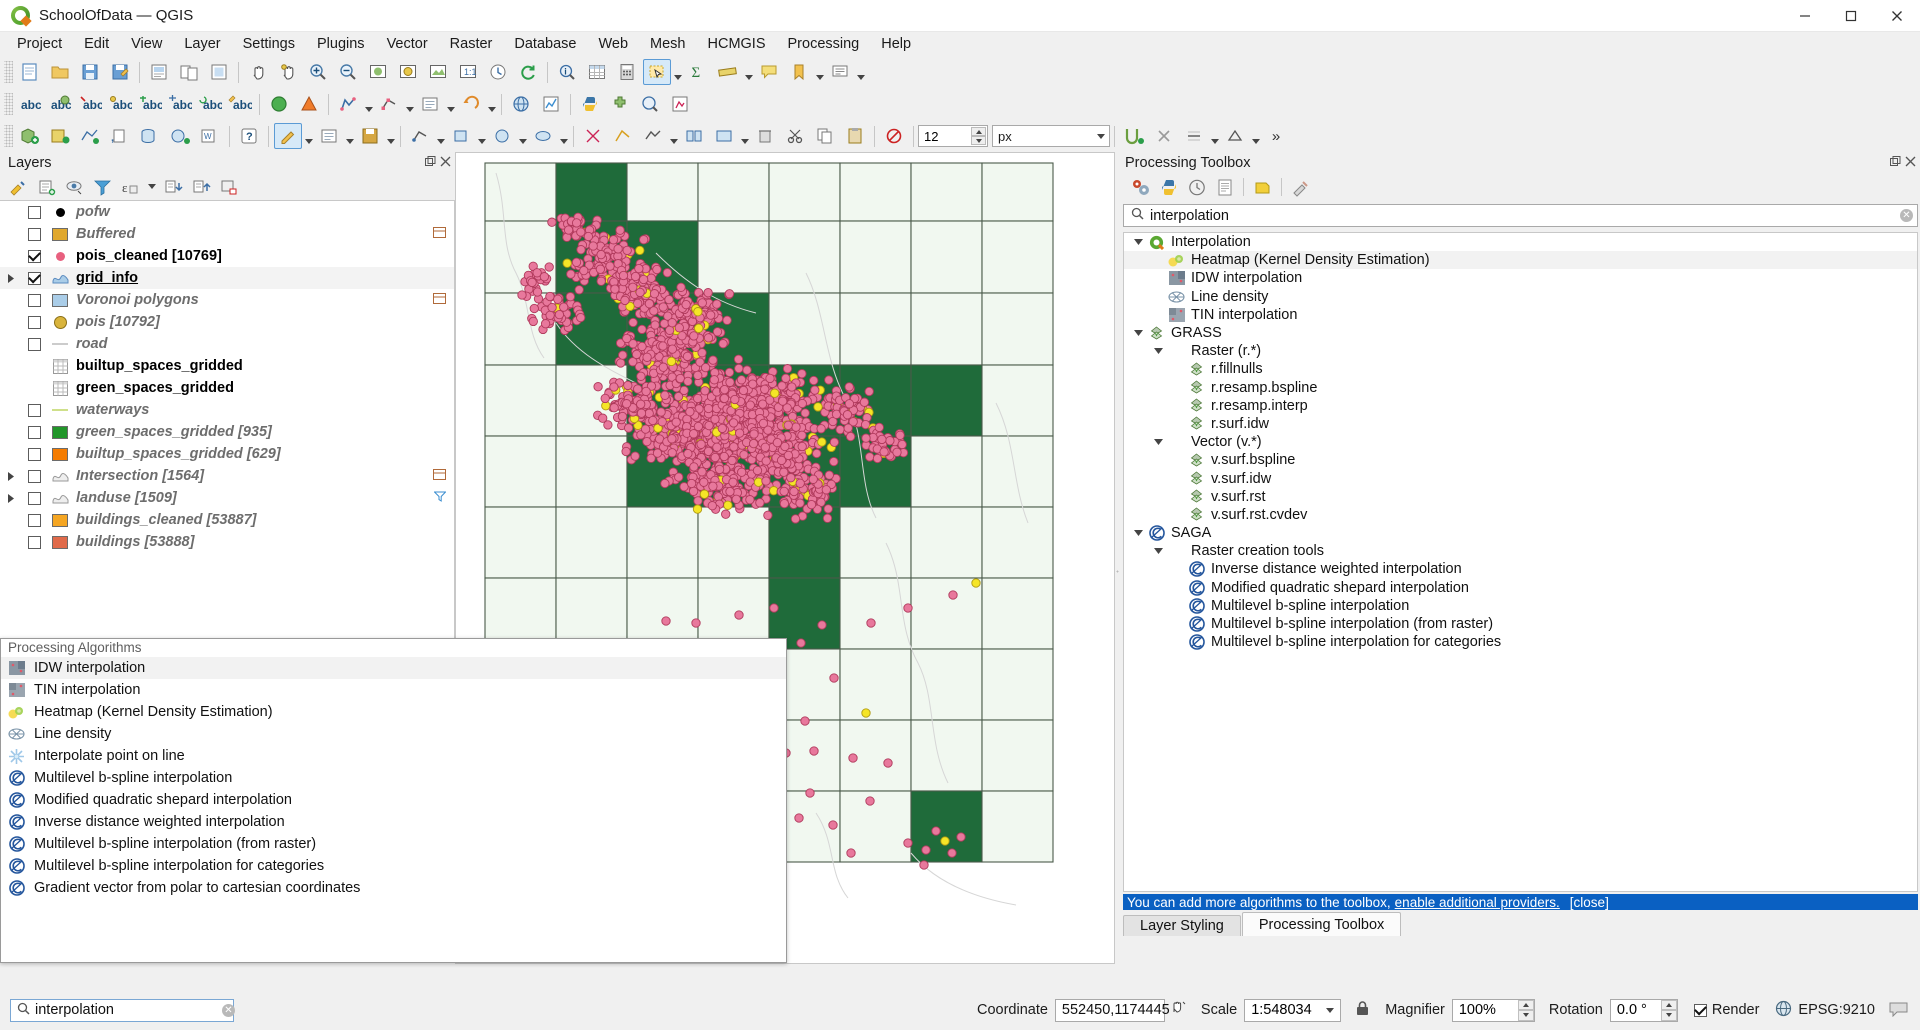 The image size is (1920, 1030). Describe the element at coordinates (430, 163) in the screenshot. I see `undock-icon` at that location.